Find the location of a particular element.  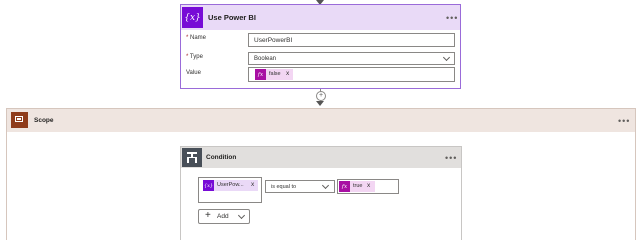

type-label-text: Type is located at coordinates (196, 57).